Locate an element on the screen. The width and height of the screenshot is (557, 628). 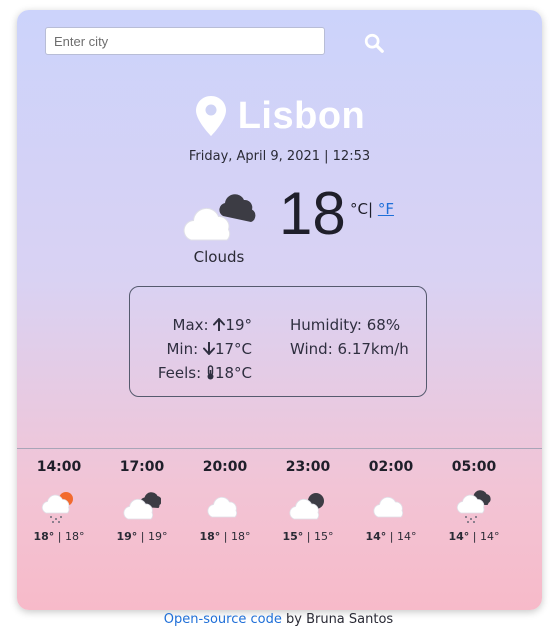
footer: Open-source code by Bruna Santos is located at coordinates (278, 619).